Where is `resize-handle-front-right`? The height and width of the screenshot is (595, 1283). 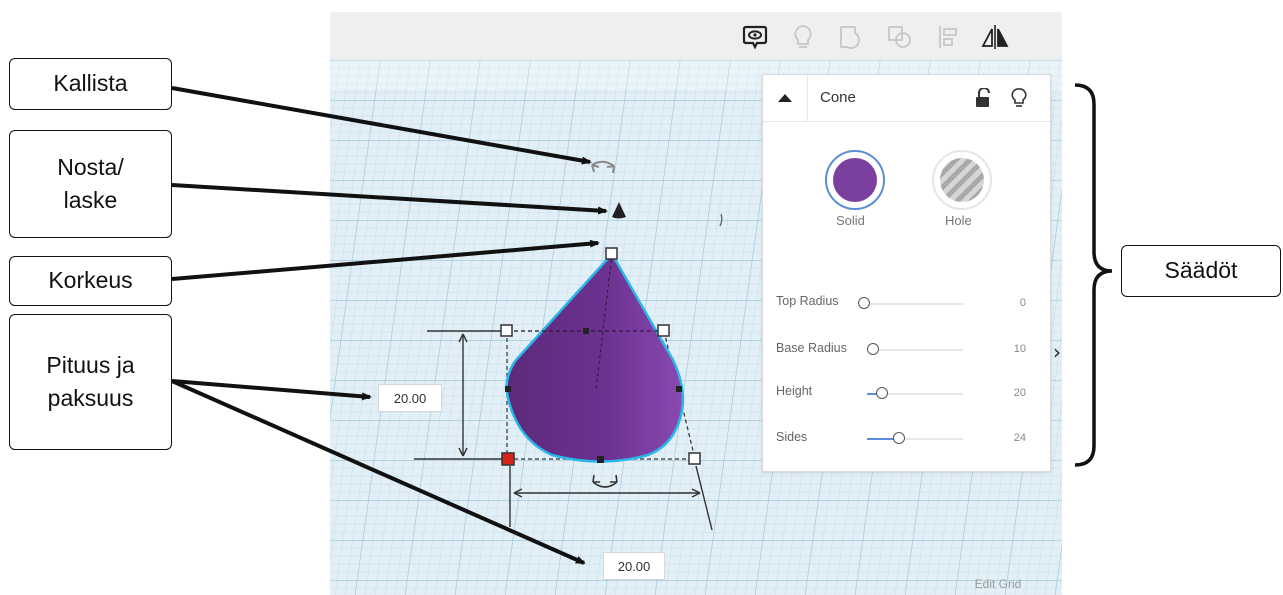 resize-handle-front-right is located at coordinates (694, 458).